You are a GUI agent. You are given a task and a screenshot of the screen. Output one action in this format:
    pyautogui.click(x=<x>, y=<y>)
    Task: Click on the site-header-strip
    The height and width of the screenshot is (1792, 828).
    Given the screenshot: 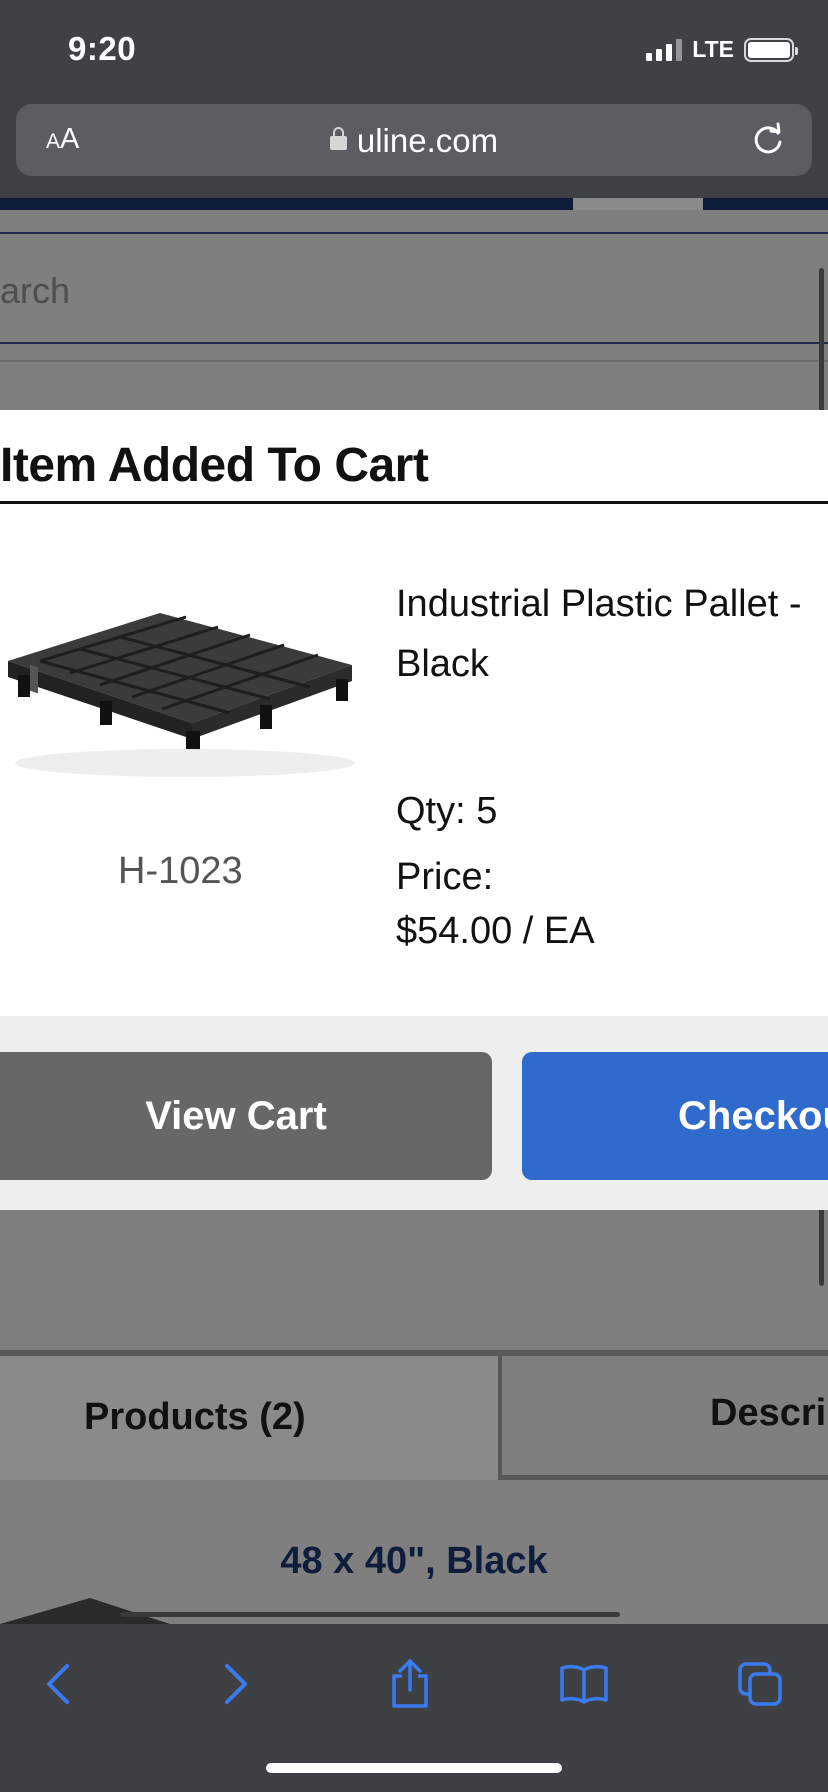 What is the action you would take?
    pyautogui.click(x=414, y=204)
    